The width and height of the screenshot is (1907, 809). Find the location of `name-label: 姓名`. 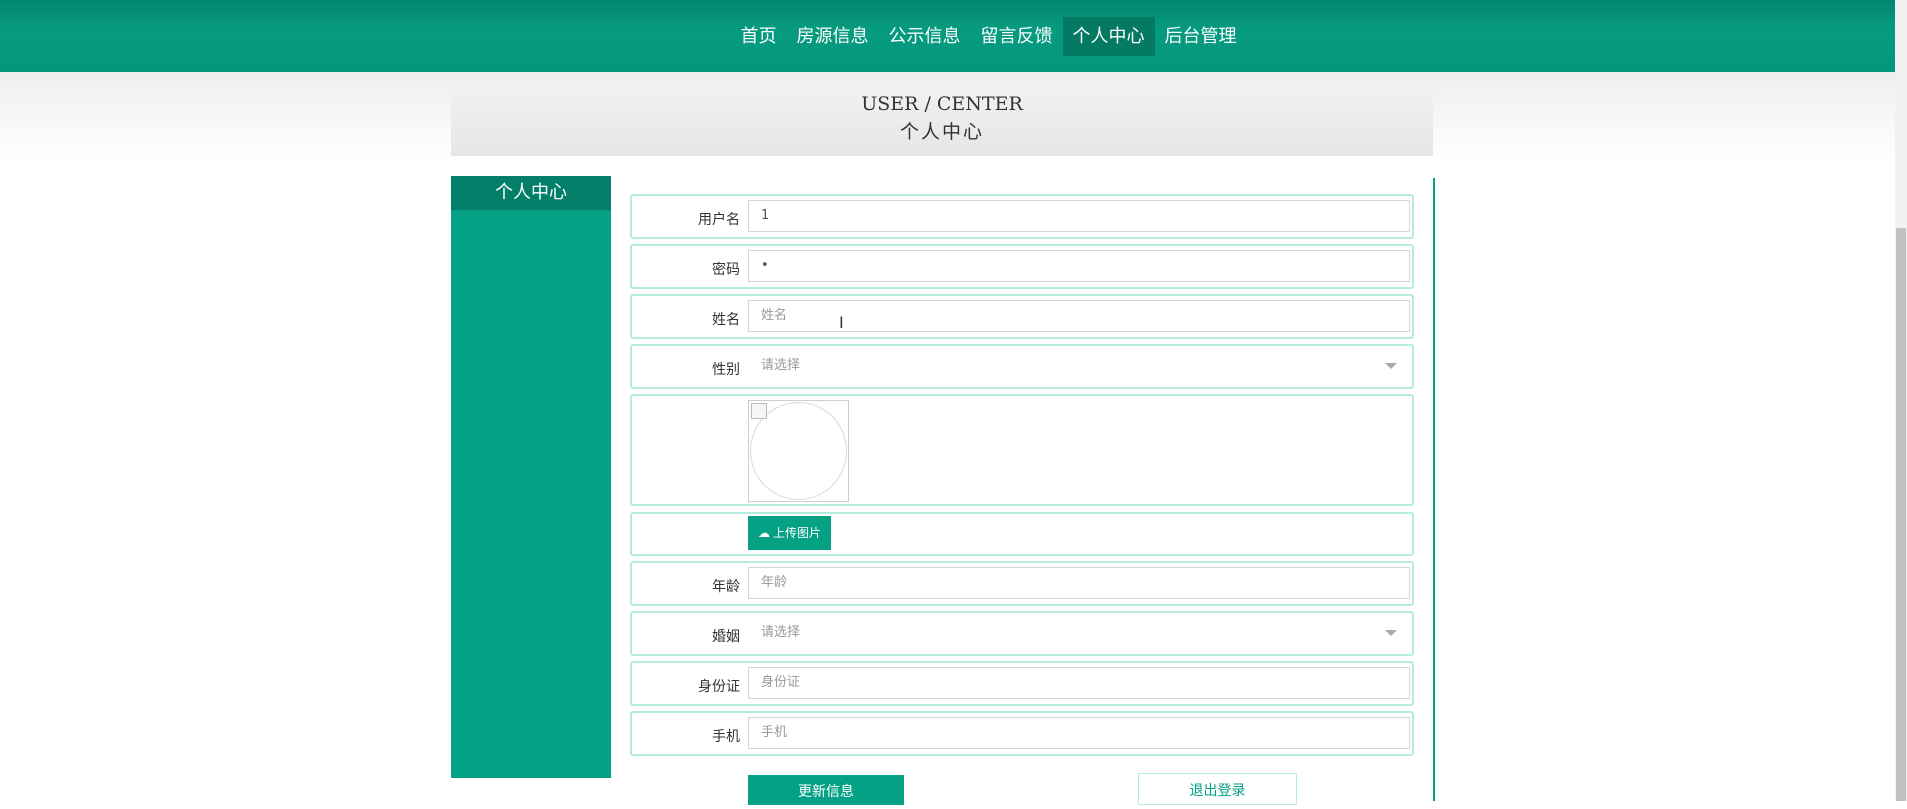

name-label: 姓名 is located at coordinates (726, 320).